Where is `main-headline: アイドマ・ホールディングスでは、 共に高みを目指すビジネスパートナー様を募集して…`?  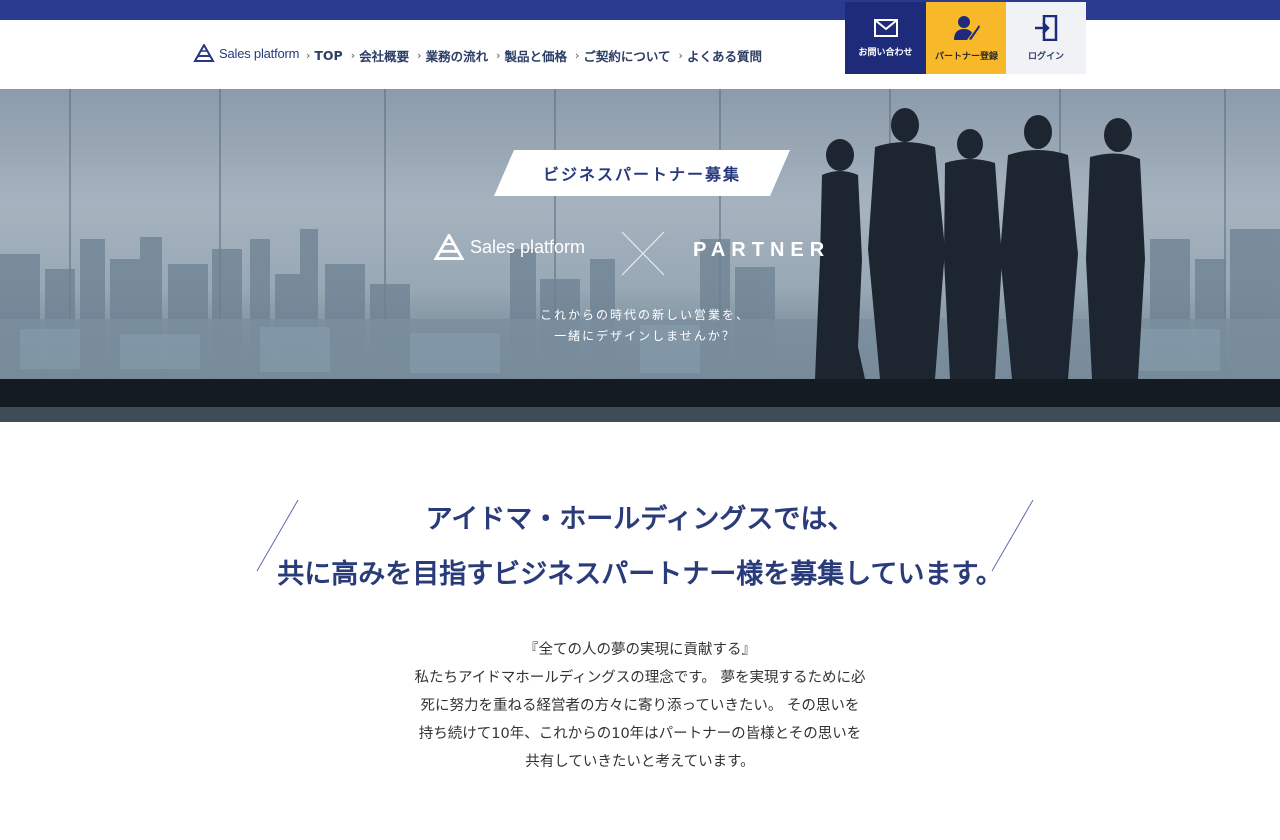
main-headline: アイドマ・ホールディングスでは、 共に高みを目指すビジネスパートナー様を募集して… is located at coordinates (640, 547).